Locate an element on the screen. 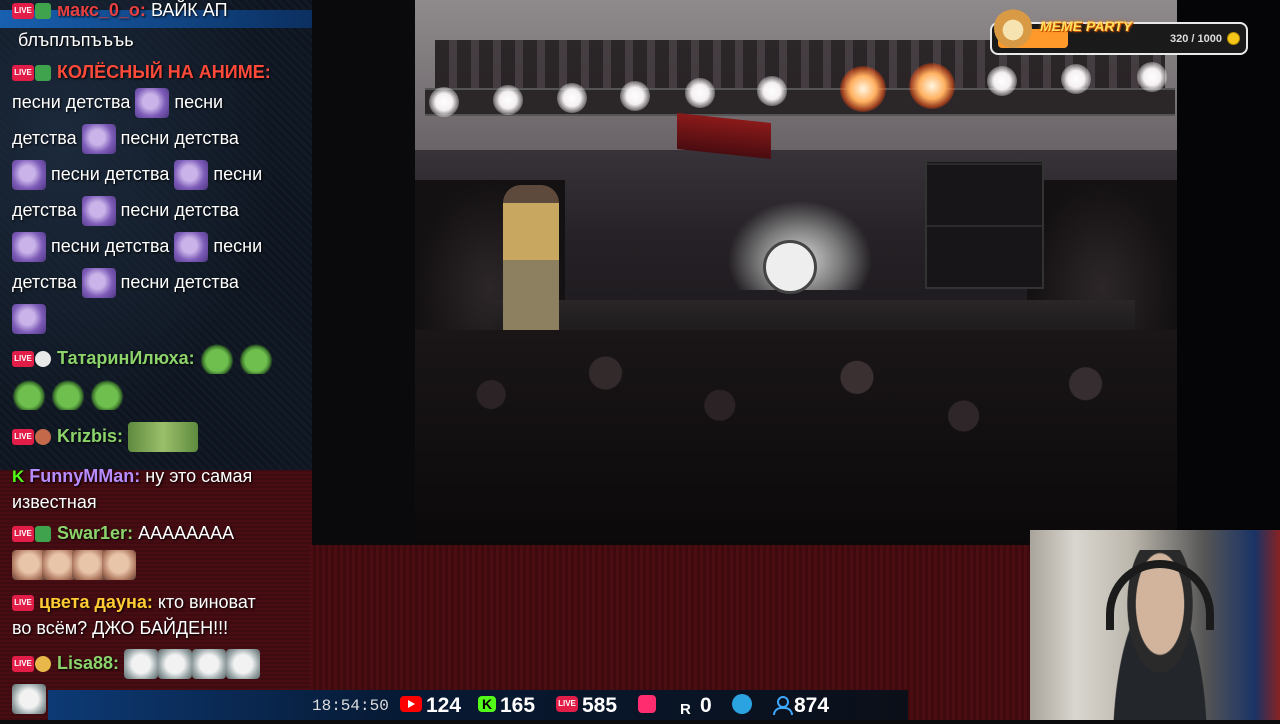  rutube-count: 0 is located at coordinates (706, 705).